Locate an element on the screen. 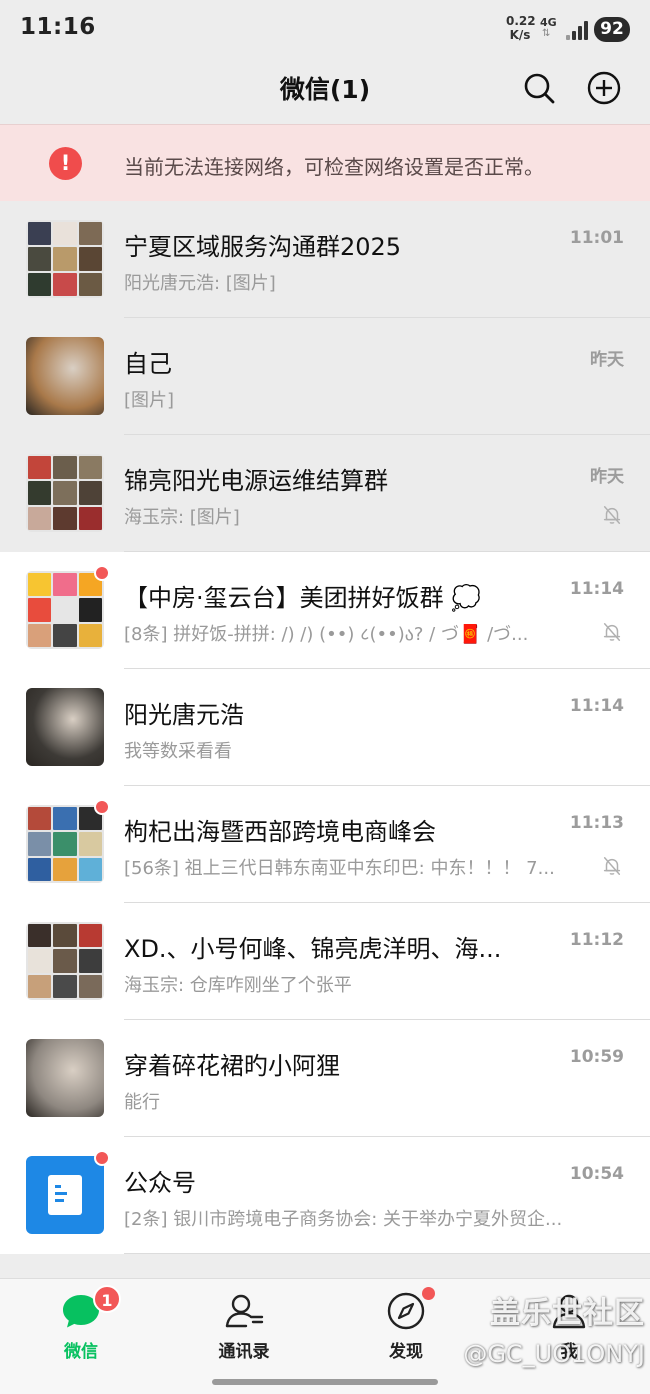  contacts-icon is located at coordinates (244, 1311).